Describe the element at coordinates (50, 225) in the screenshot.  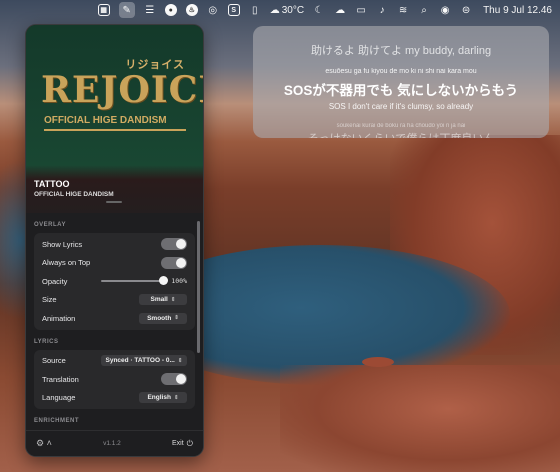
I see `overlay-section-header: OVERLAY` at that location.